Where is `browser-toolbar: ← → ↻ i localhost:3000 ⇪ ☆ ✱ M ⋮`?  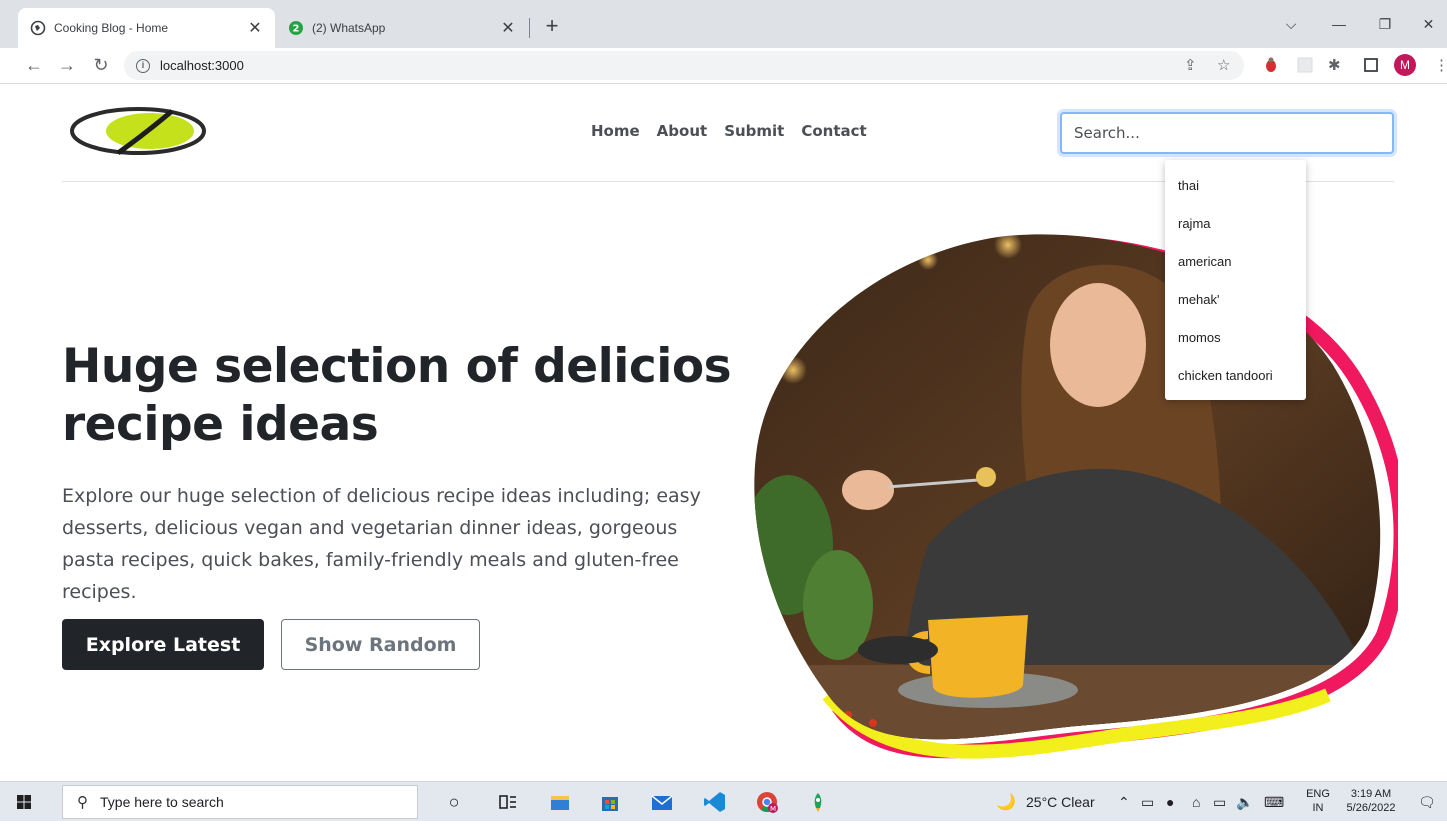 browser-toolbar: ← → ↻ i localhost:3000 ⇪ ☆ ✱ M ⋮ is located at coordinates (723, 66).